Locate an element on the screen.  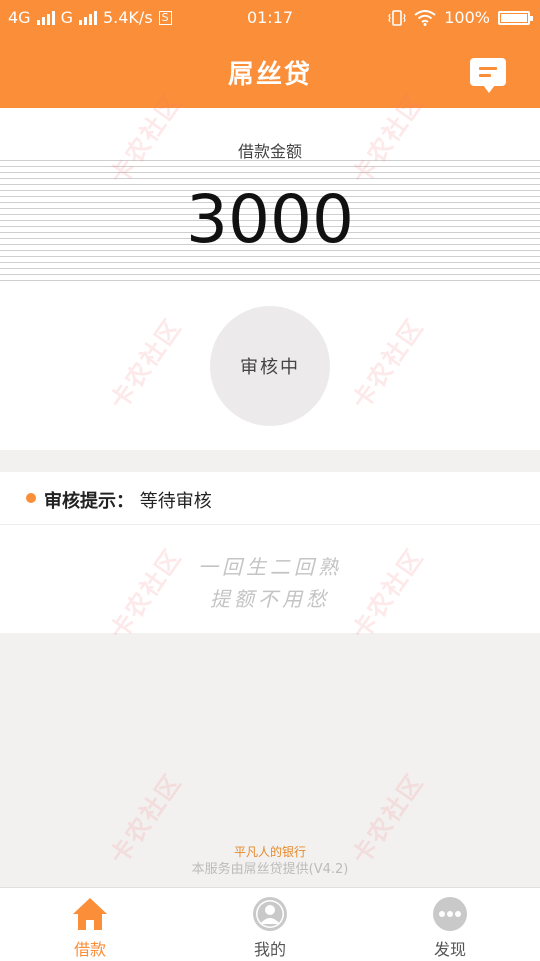
wifi-icon is located at coordinates (425, 17).